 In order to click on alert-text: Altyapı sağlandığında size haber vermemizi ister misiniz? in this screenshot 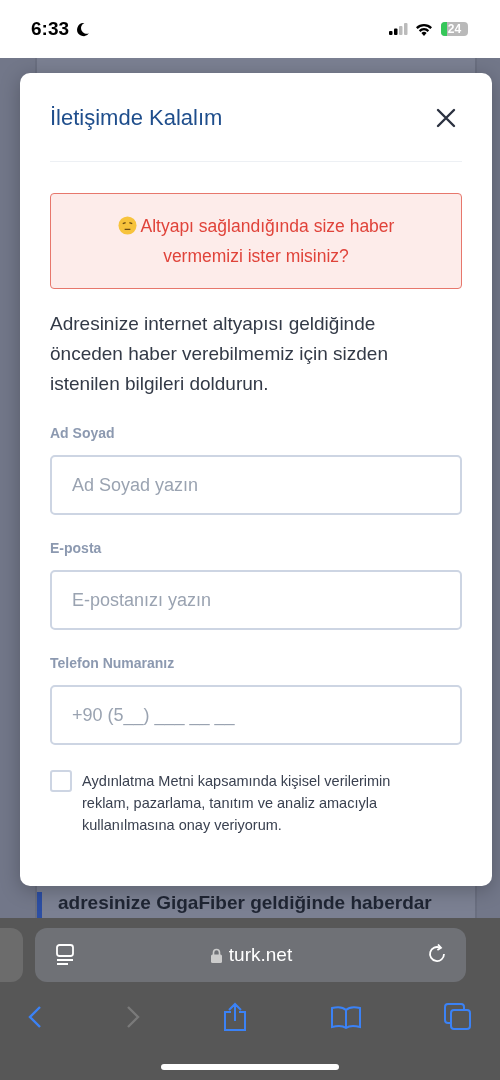, I will do `click(267, 241)`.